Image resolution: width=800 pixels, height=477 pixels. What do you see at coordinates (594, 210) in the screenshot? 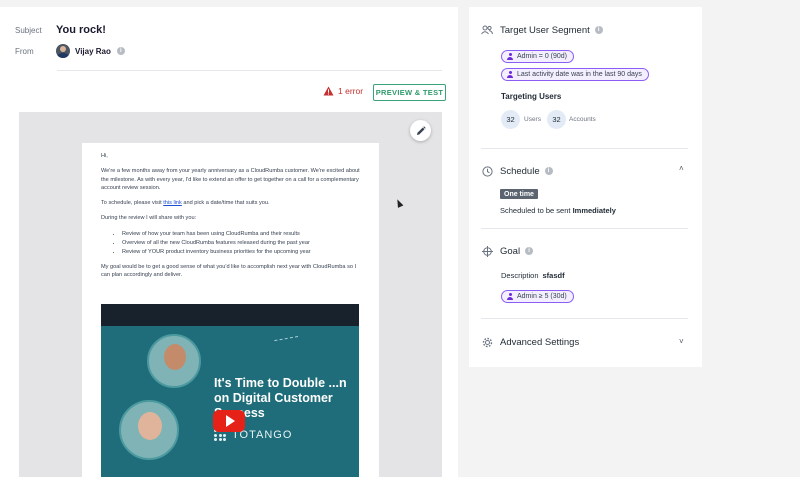
I see `schedule-timing: Immediately` at bounding box center [594, 210].